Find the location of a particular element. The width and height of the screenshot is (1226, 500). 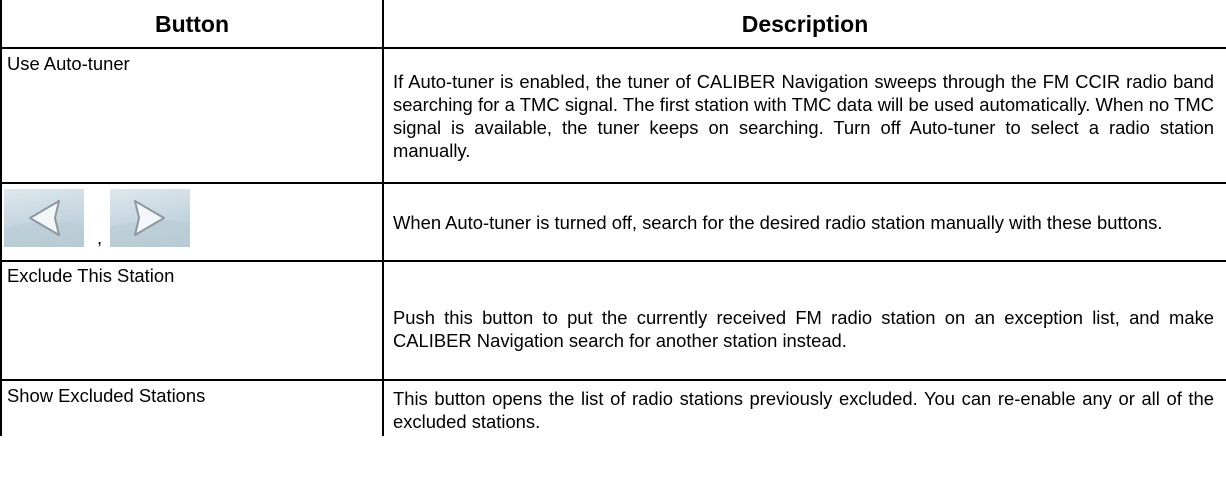

header-button: Button is located at coordinates (192, 24).